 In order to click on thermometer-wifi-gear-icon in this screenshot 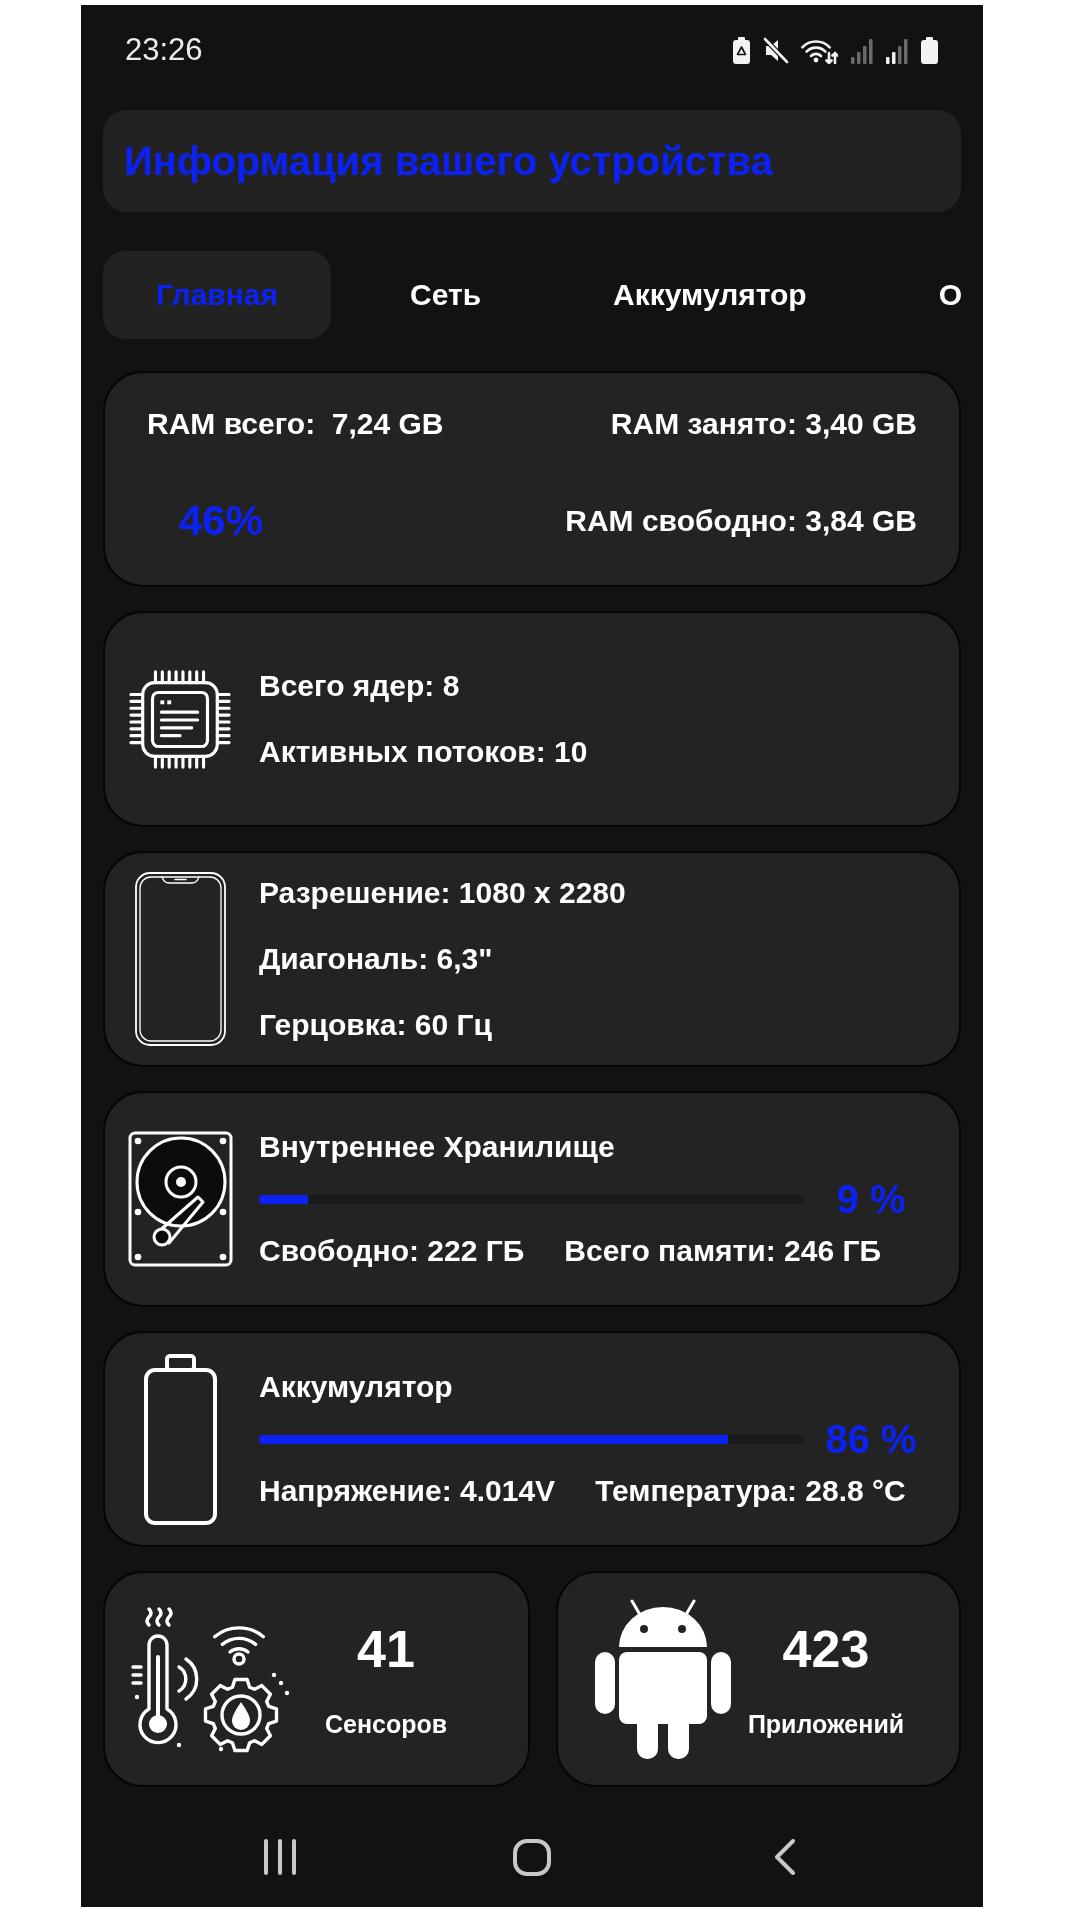, I will do `click(210, 1679)`.